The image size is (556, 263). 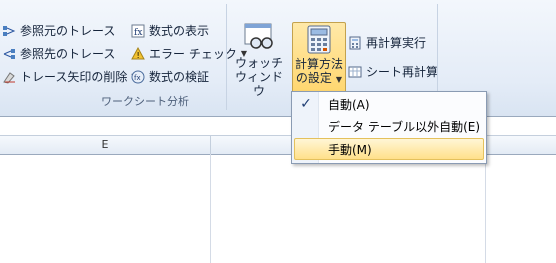 I want to click on group-separator, so click(x=226, y=57).